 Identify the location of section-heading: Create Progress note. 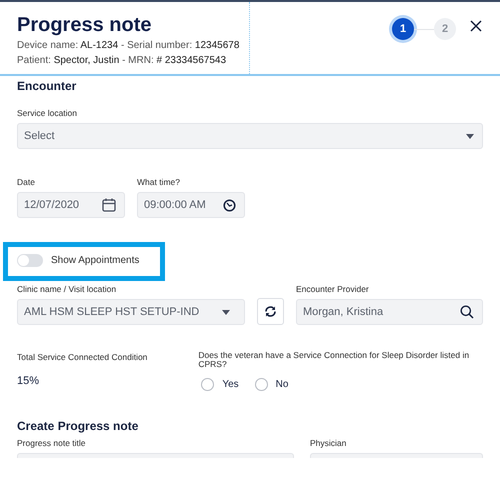
(78, 426).